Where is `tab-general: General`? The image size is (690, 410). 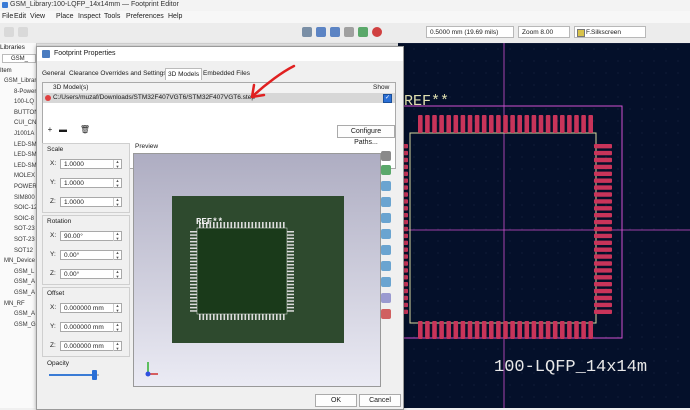 tab-general: General is located at coordinates (53, 73).